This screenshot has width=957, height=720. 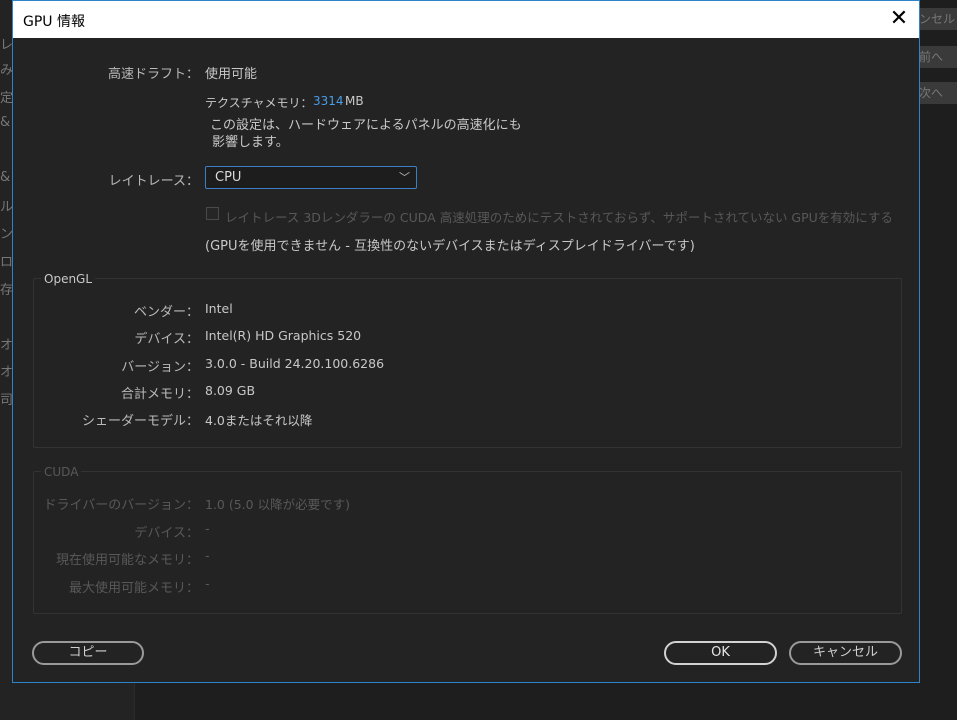 I want to click on cuda-max-memory-label: 最大使用可能メモリ：, so click(x=133, y=588).